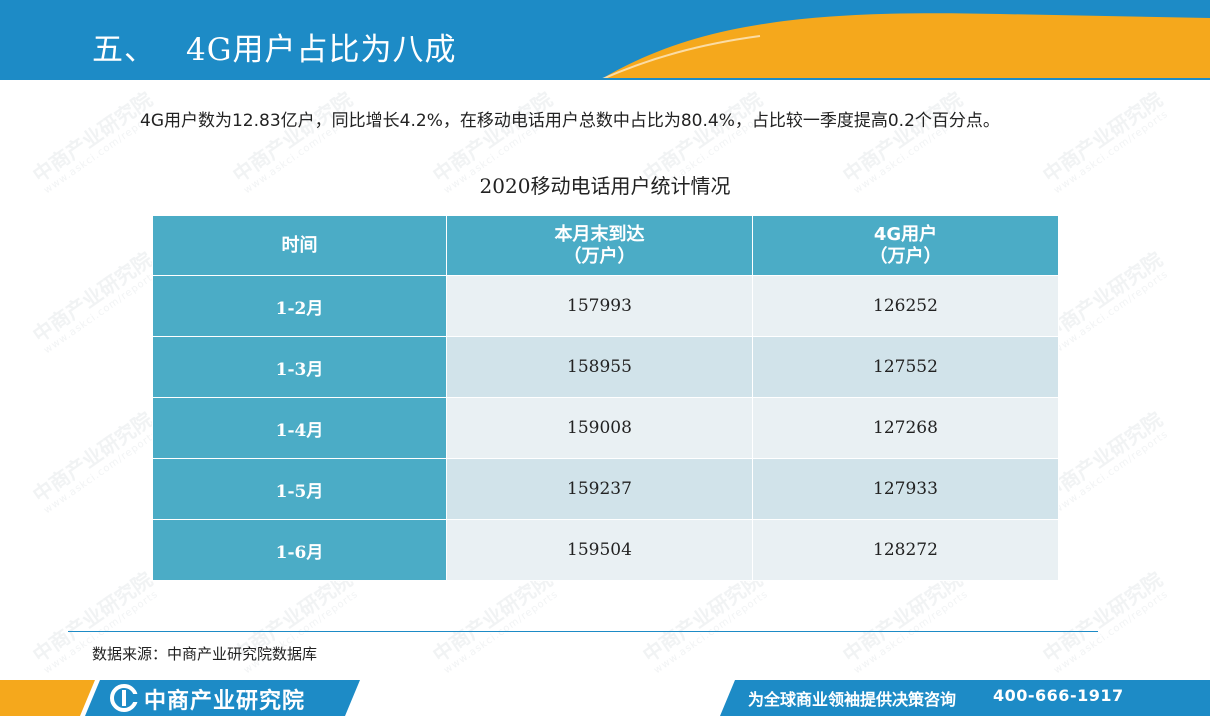 Image resolution: width=1210 pixels, height=716 pixels. Describe the element at coordinates (299, 306) in the screenshot. I see `row-time: 1-2月` at that location.